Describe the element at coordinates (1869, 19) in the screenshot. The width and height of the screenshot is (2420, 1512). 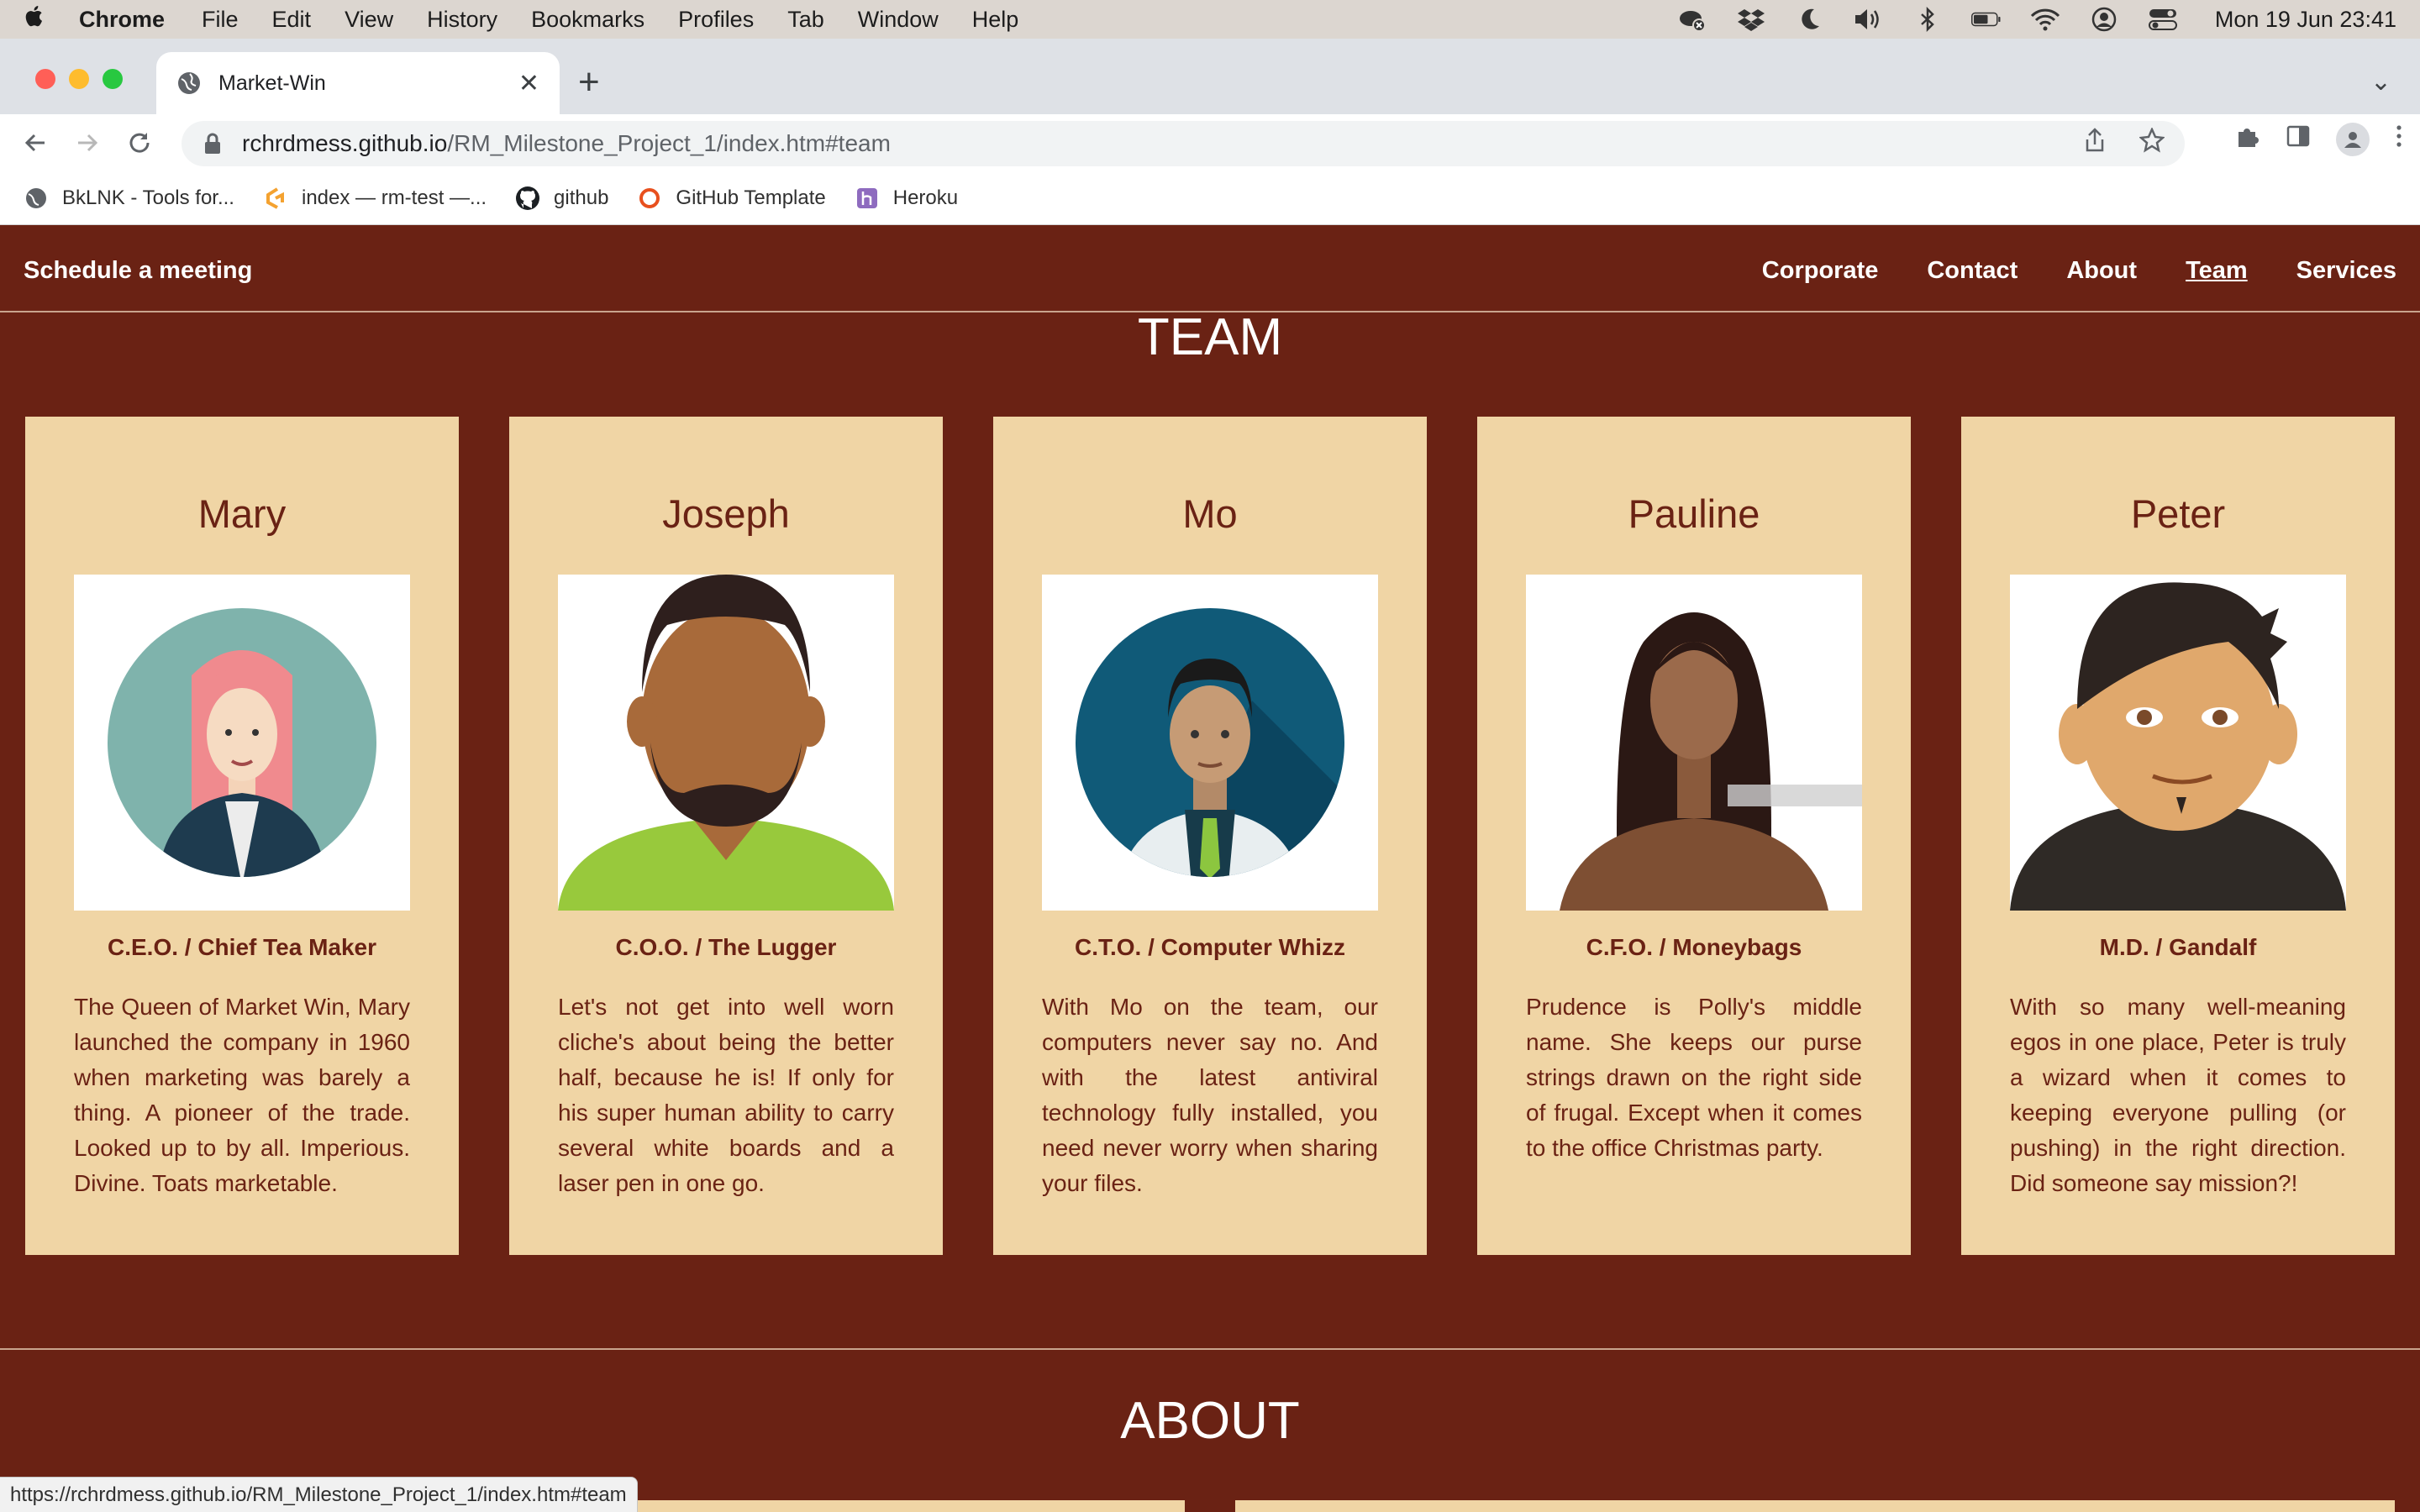
I see `volume-icon` at that location.